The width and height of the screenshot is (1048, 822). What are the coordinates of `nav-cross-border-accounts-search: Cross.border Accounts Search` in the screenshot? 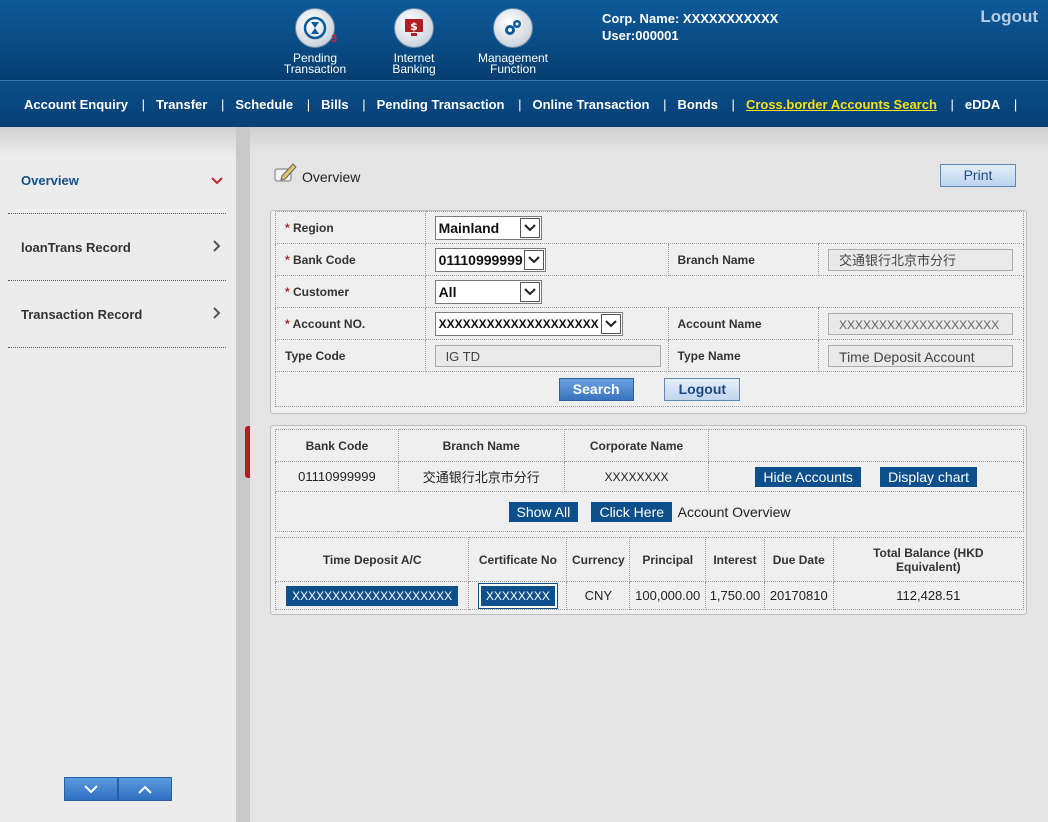 It's located at (843, 104).